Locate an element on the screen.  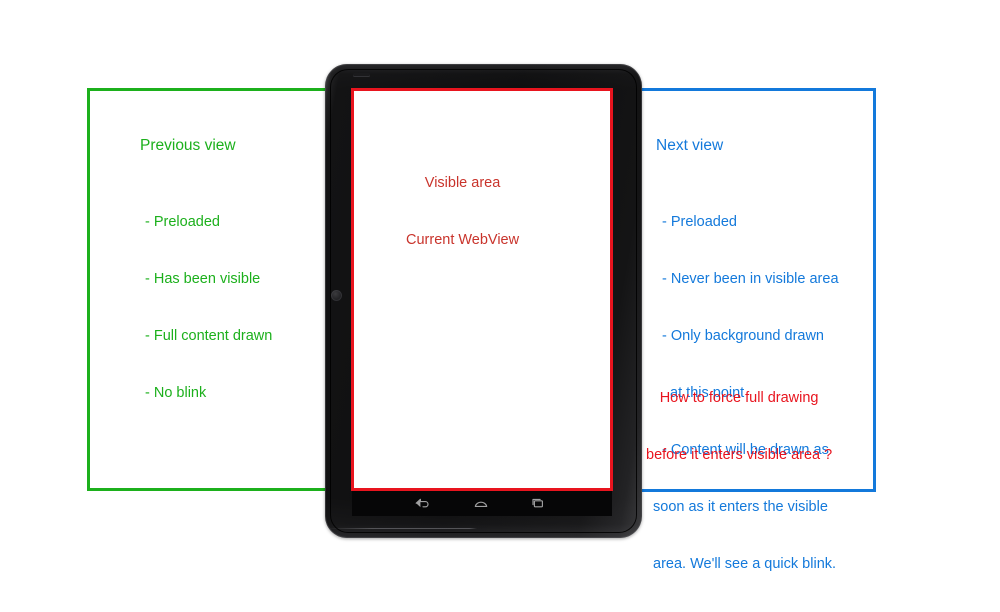
question-line-2: before it enters visible area ? is located at coordinates (739, 455).